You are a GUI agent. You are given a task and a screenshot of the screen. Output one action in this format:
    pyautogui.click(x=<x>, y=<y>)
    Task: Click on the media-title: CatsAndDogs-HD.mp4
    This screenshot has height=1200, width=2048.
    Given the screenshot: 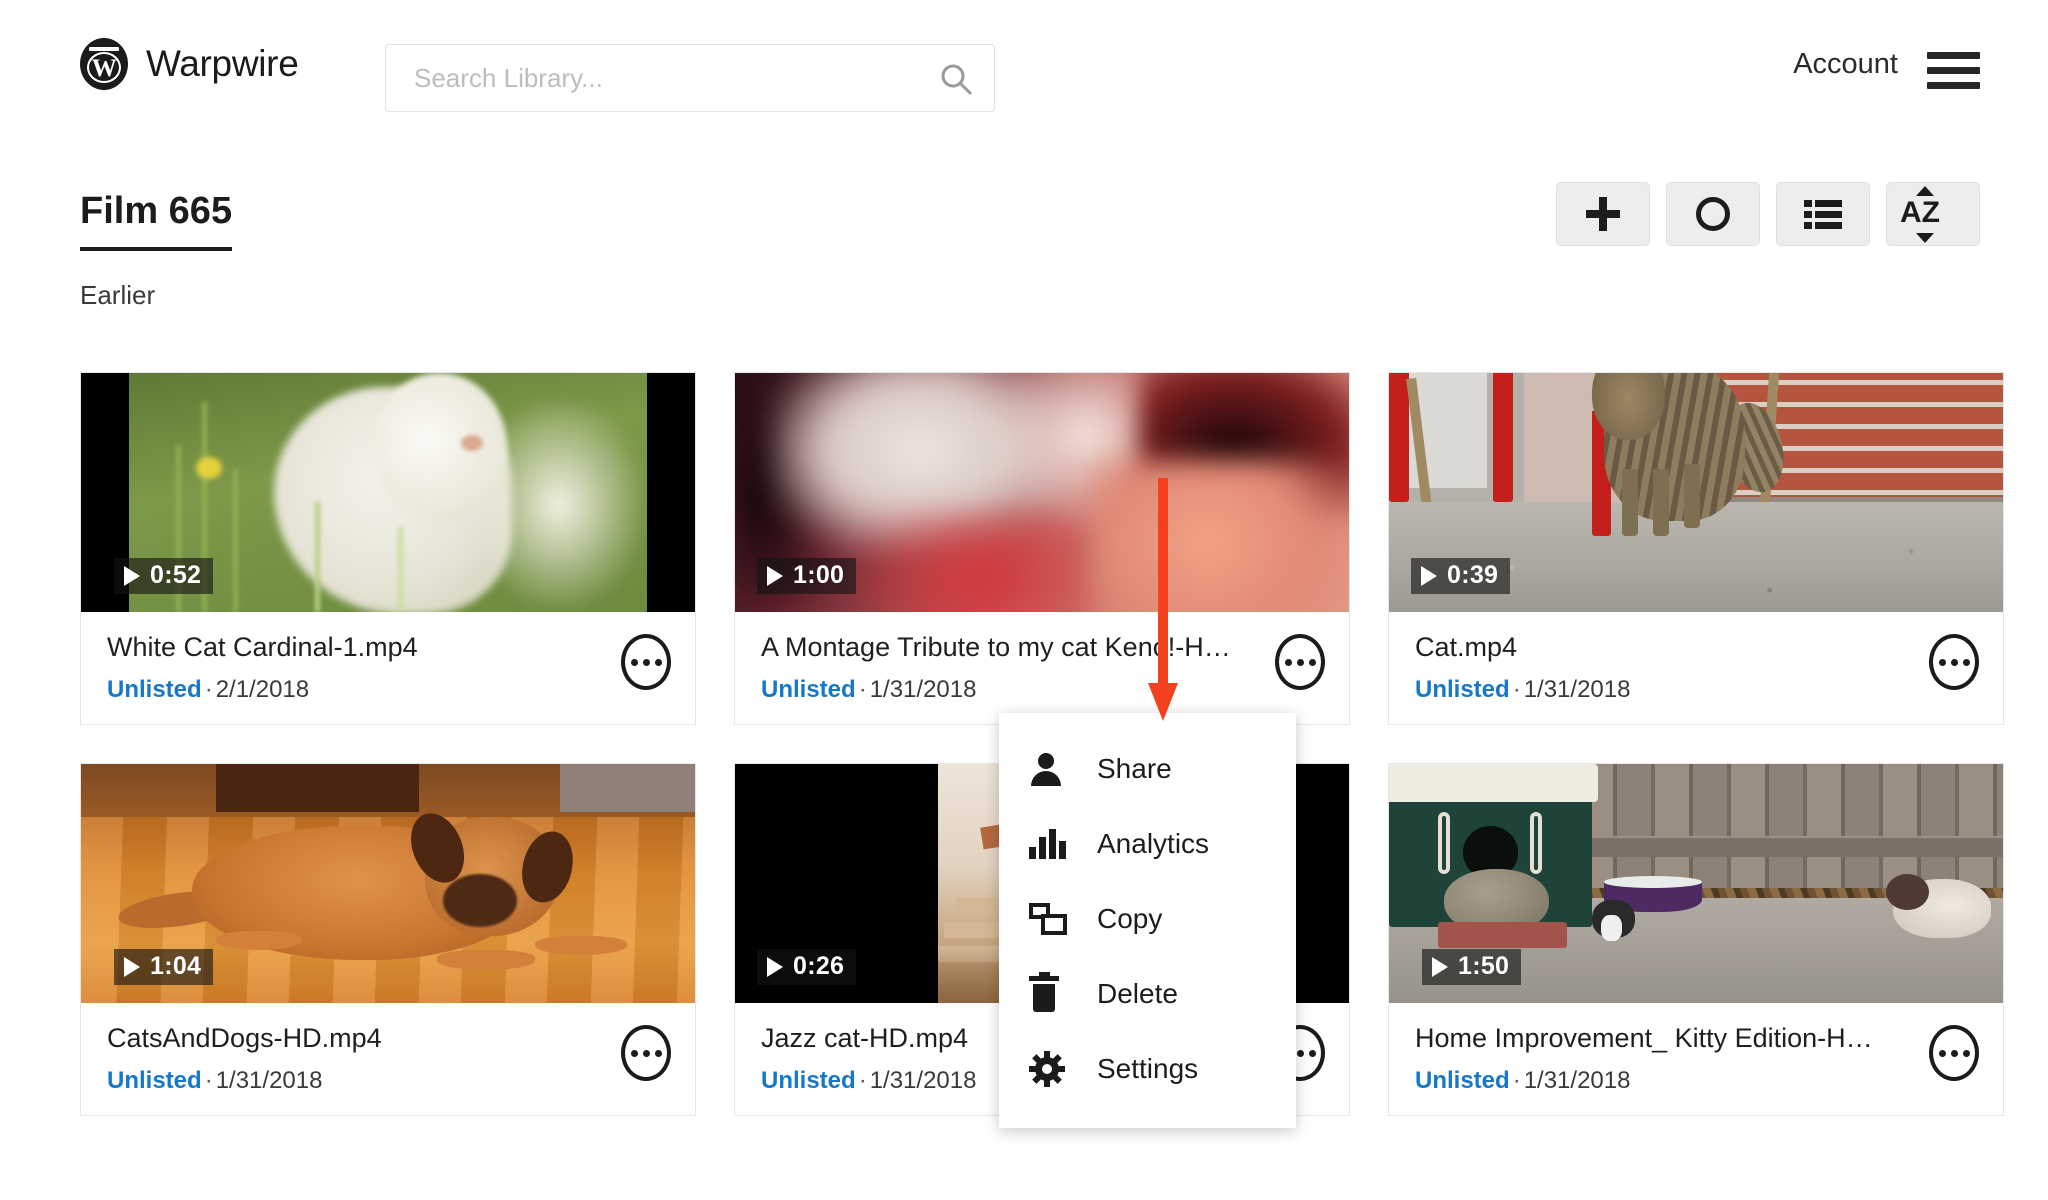 What is the action you would take?
    pyautogui.click(x=352, y=1038)
    